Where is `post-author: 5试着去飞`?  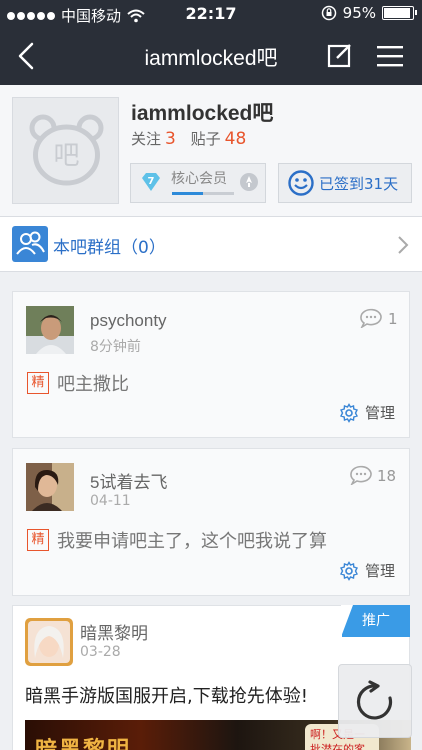
post-author: 5试着去飞 is located at coordinates (128, 480).